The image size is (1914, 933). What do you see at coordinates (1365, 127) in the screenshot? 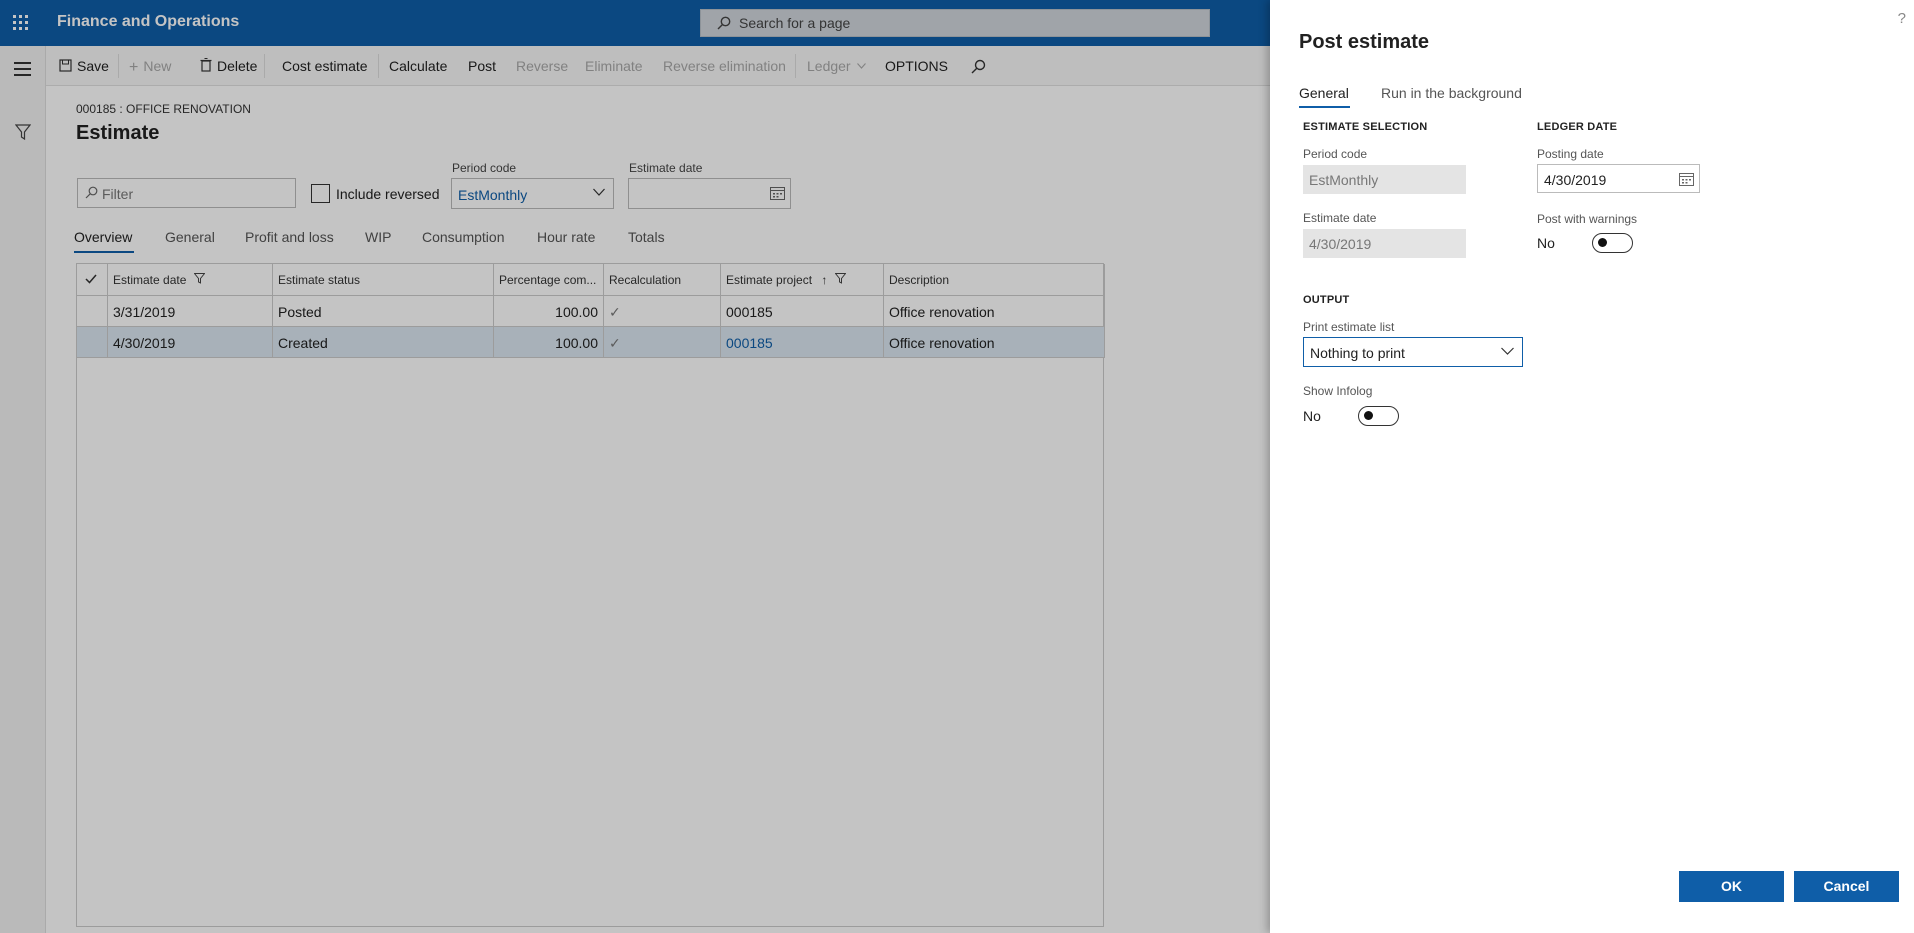
I see `estimate-selection-heading: ESTIMATE SELECTION` at bounding box center [1365, 127].